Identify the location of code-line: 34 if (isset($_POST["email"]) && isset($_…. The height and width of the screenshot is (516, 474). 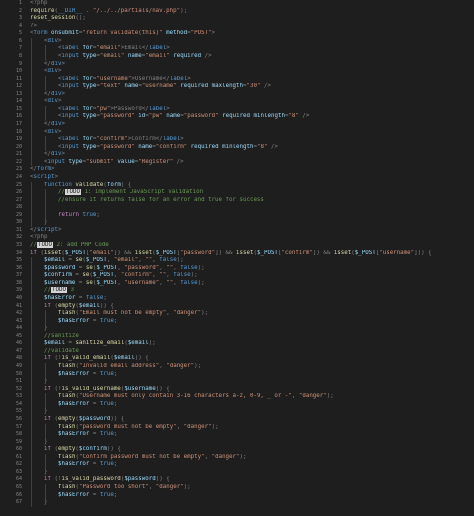
(237, 254).